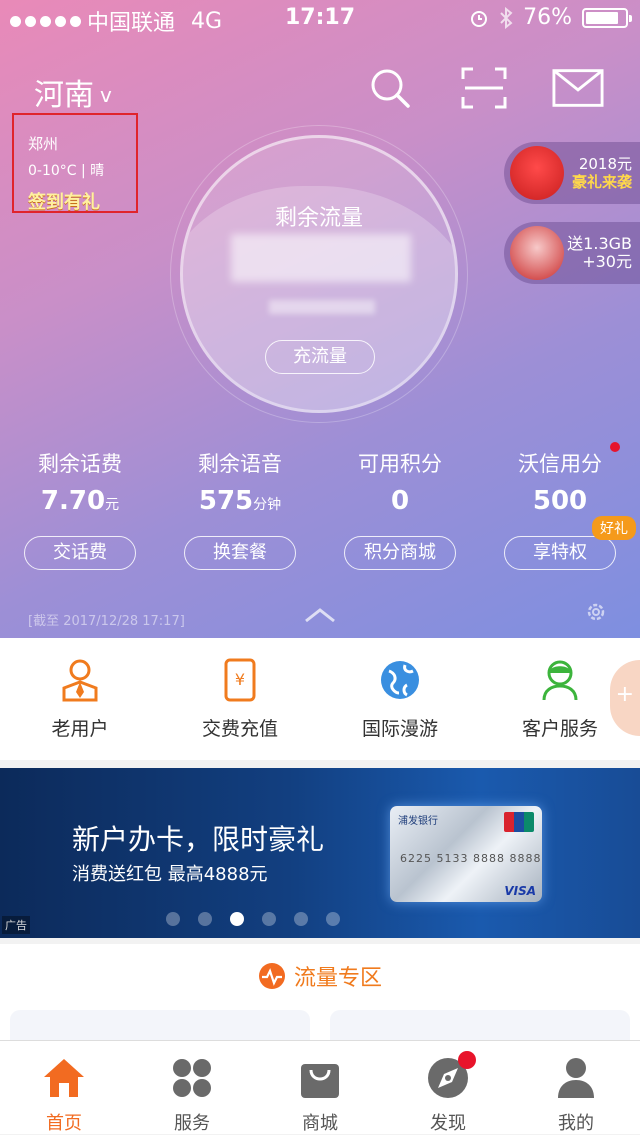 The height and width of the screenshot is (1135, 640). Describe the element at coordinates (271, 976) in the screenshot. I see `pulse-icon` at that location.